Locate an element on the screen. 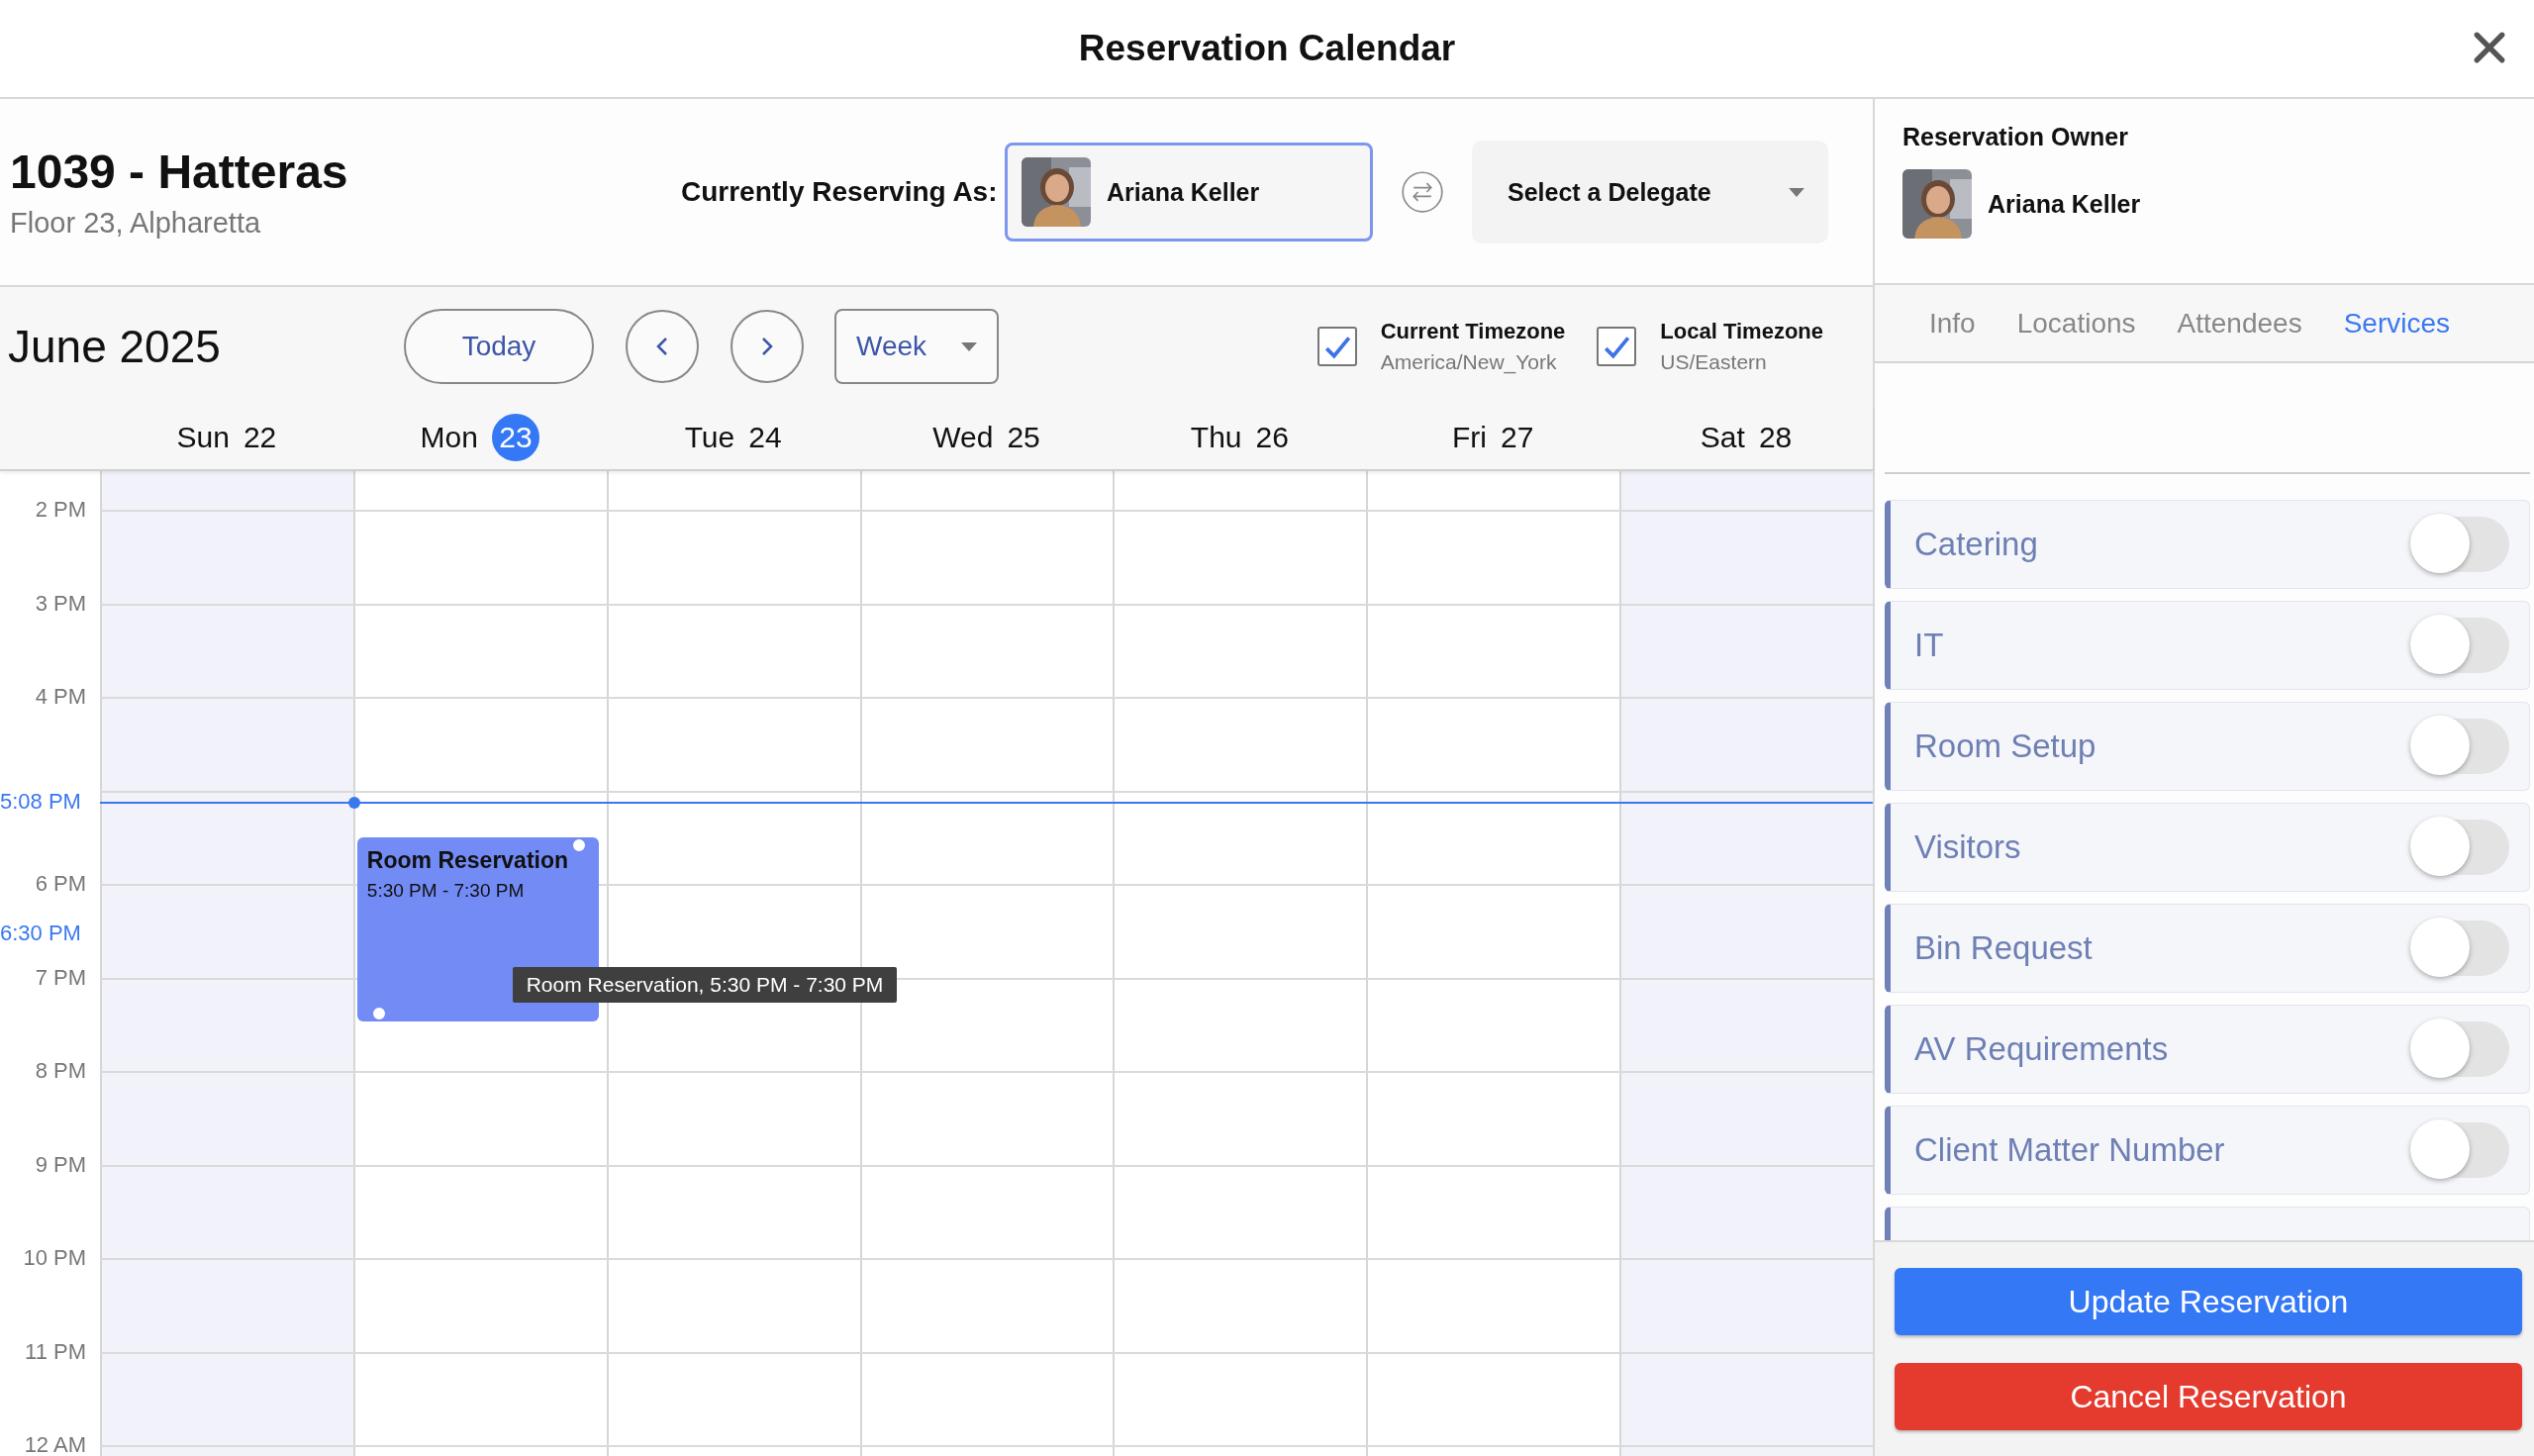 This screenshot has height=1456, width=2534. chevron-left-icon is located at coordinates (662, 346).